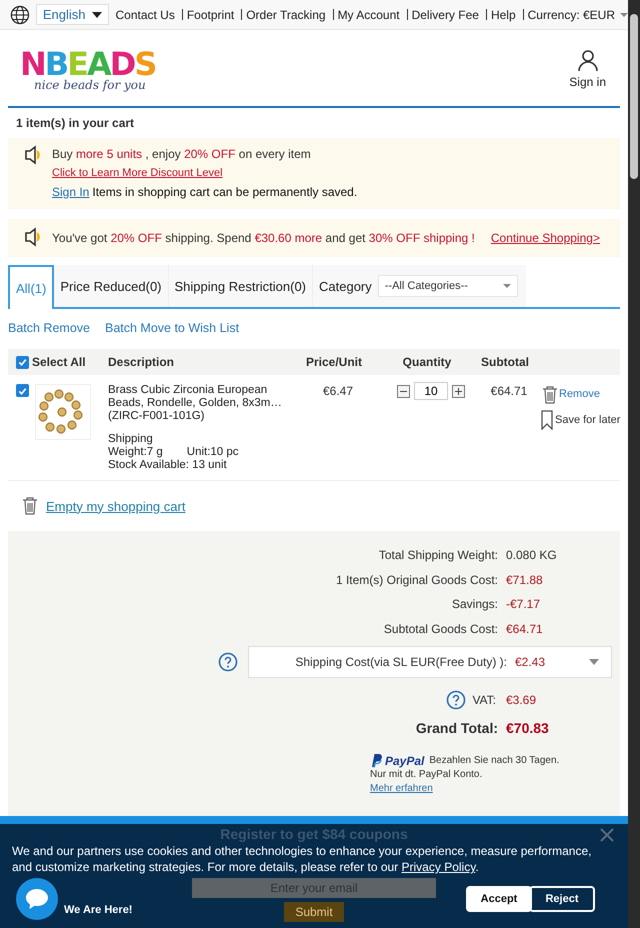 The height and width of the screenshot is (928, 640). Describe the element at coordinates (525, 579) in the screenshot. I see `summary-value: €71.88` at that location.